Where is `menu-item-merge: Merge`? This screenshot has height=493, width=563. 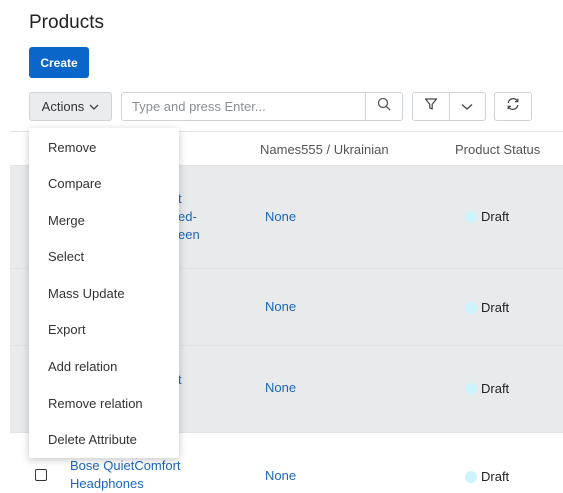
menu-item-merge: Merge is located at coordinates (66, 220).